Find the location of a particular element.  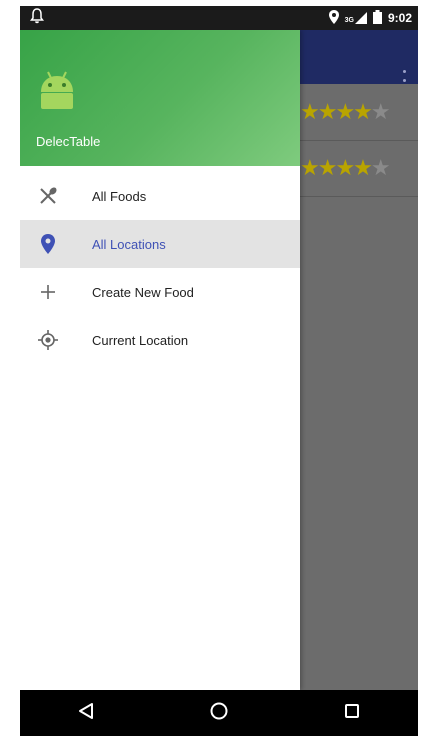

android-logo-icon is located at coordinates (57, 90).